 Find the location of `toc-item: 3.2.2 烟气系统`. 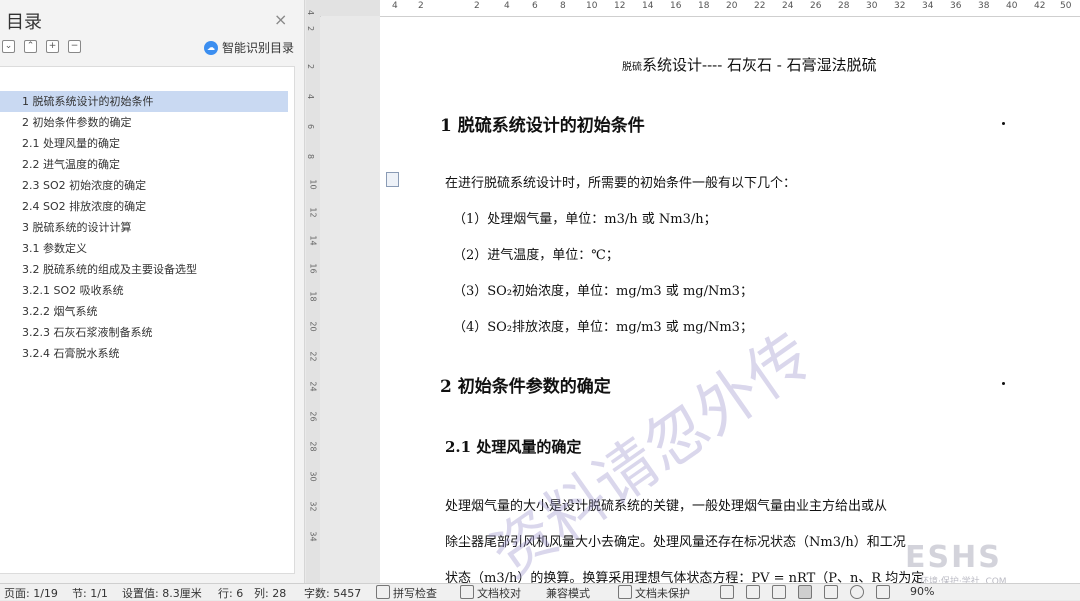

toc-item: 3.2.2 烟气系统 is located at coordinates (144, 311).